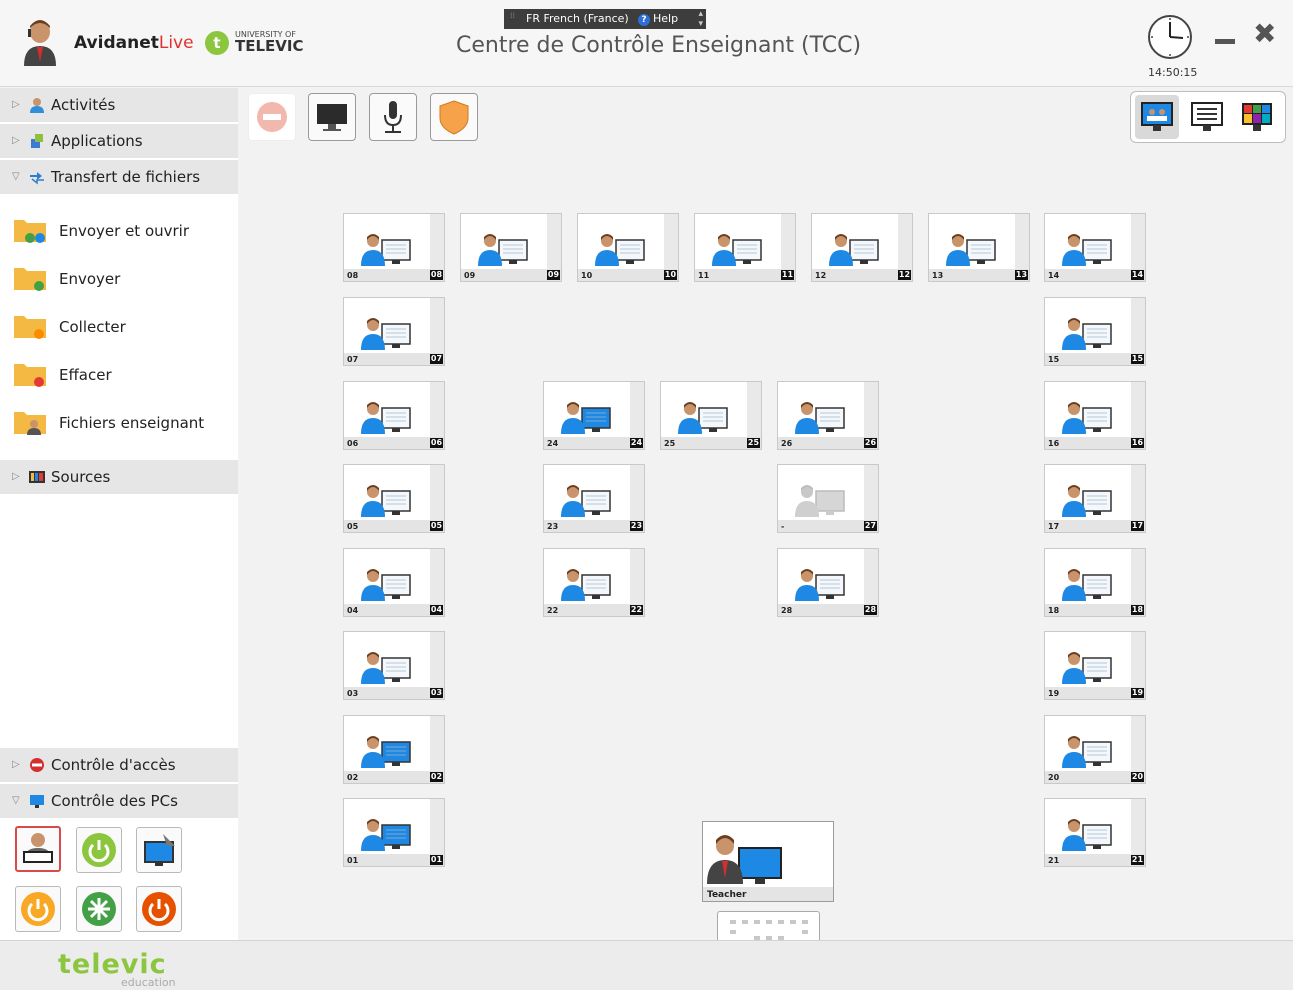 Image resolution: width=1293 pixels, height=990 pixels. I want to click on list-view-icon, so click(1207, 116).